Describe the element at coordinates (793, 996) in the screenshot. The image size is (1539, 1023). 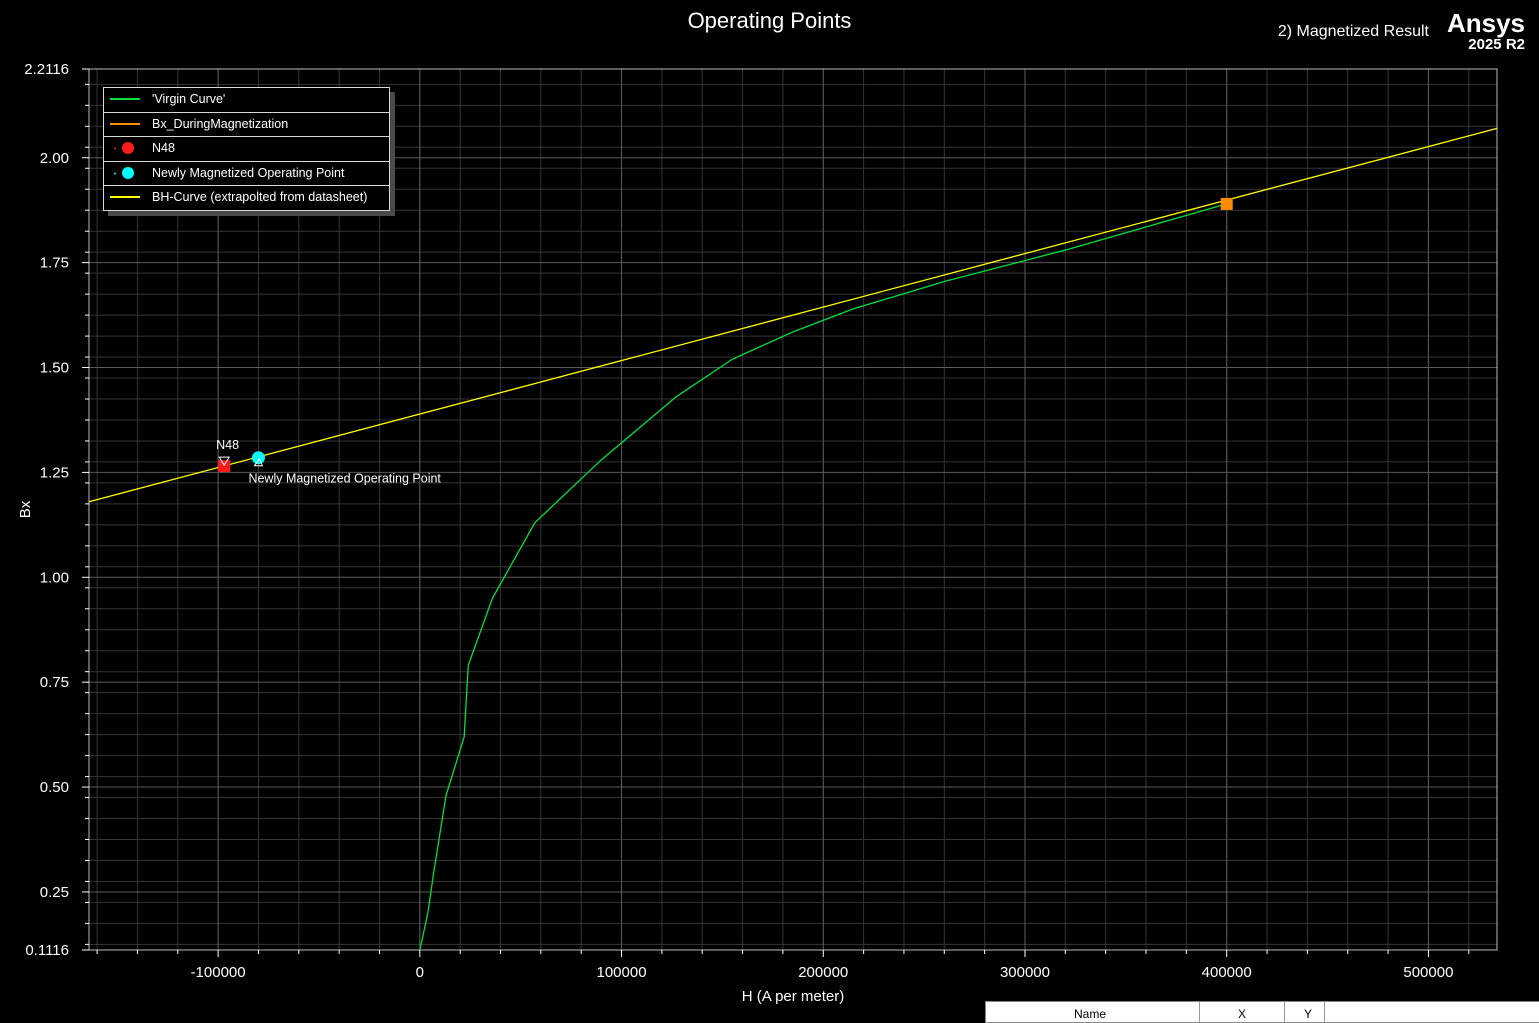
I see `x-axis-label: H (A per meter)` at that location.